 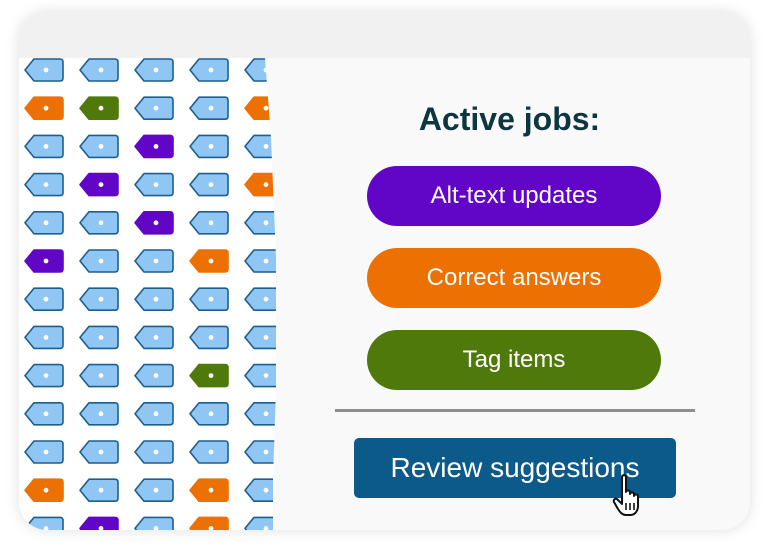 I want to click on divider, so click(x=515, y=410).